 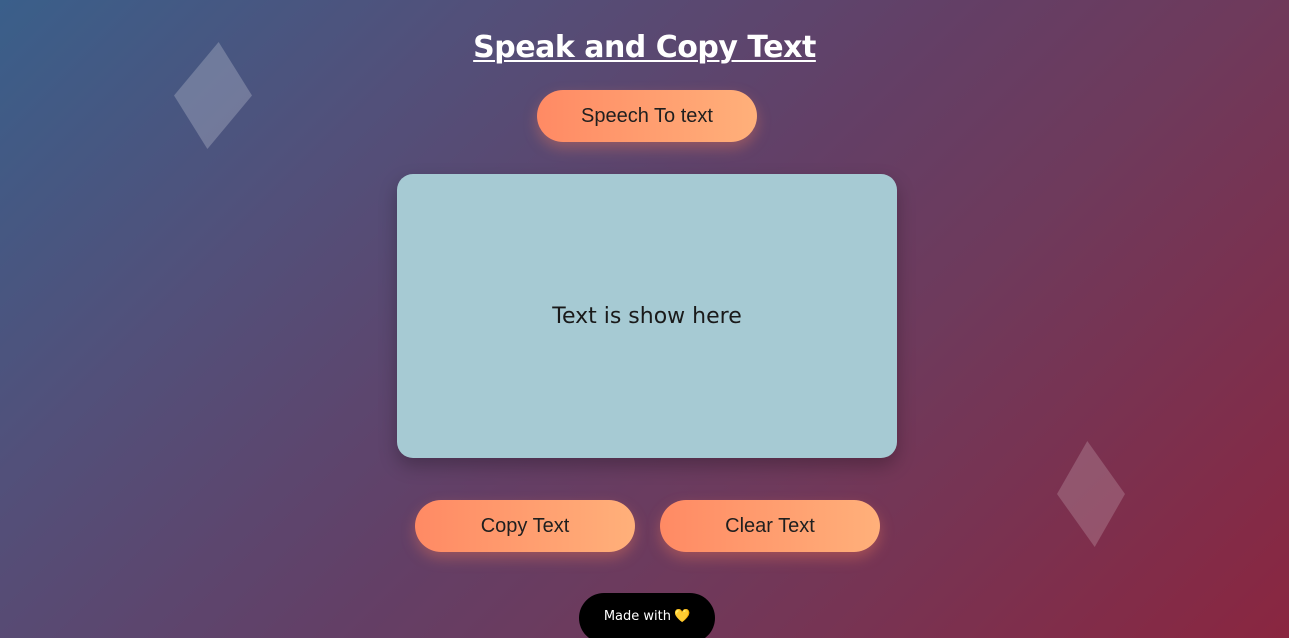 What do you see at coordinates (644, 47) in the screenshot?
I see `page-title: Speak and Copy Text` at bounding box center [644, 47].